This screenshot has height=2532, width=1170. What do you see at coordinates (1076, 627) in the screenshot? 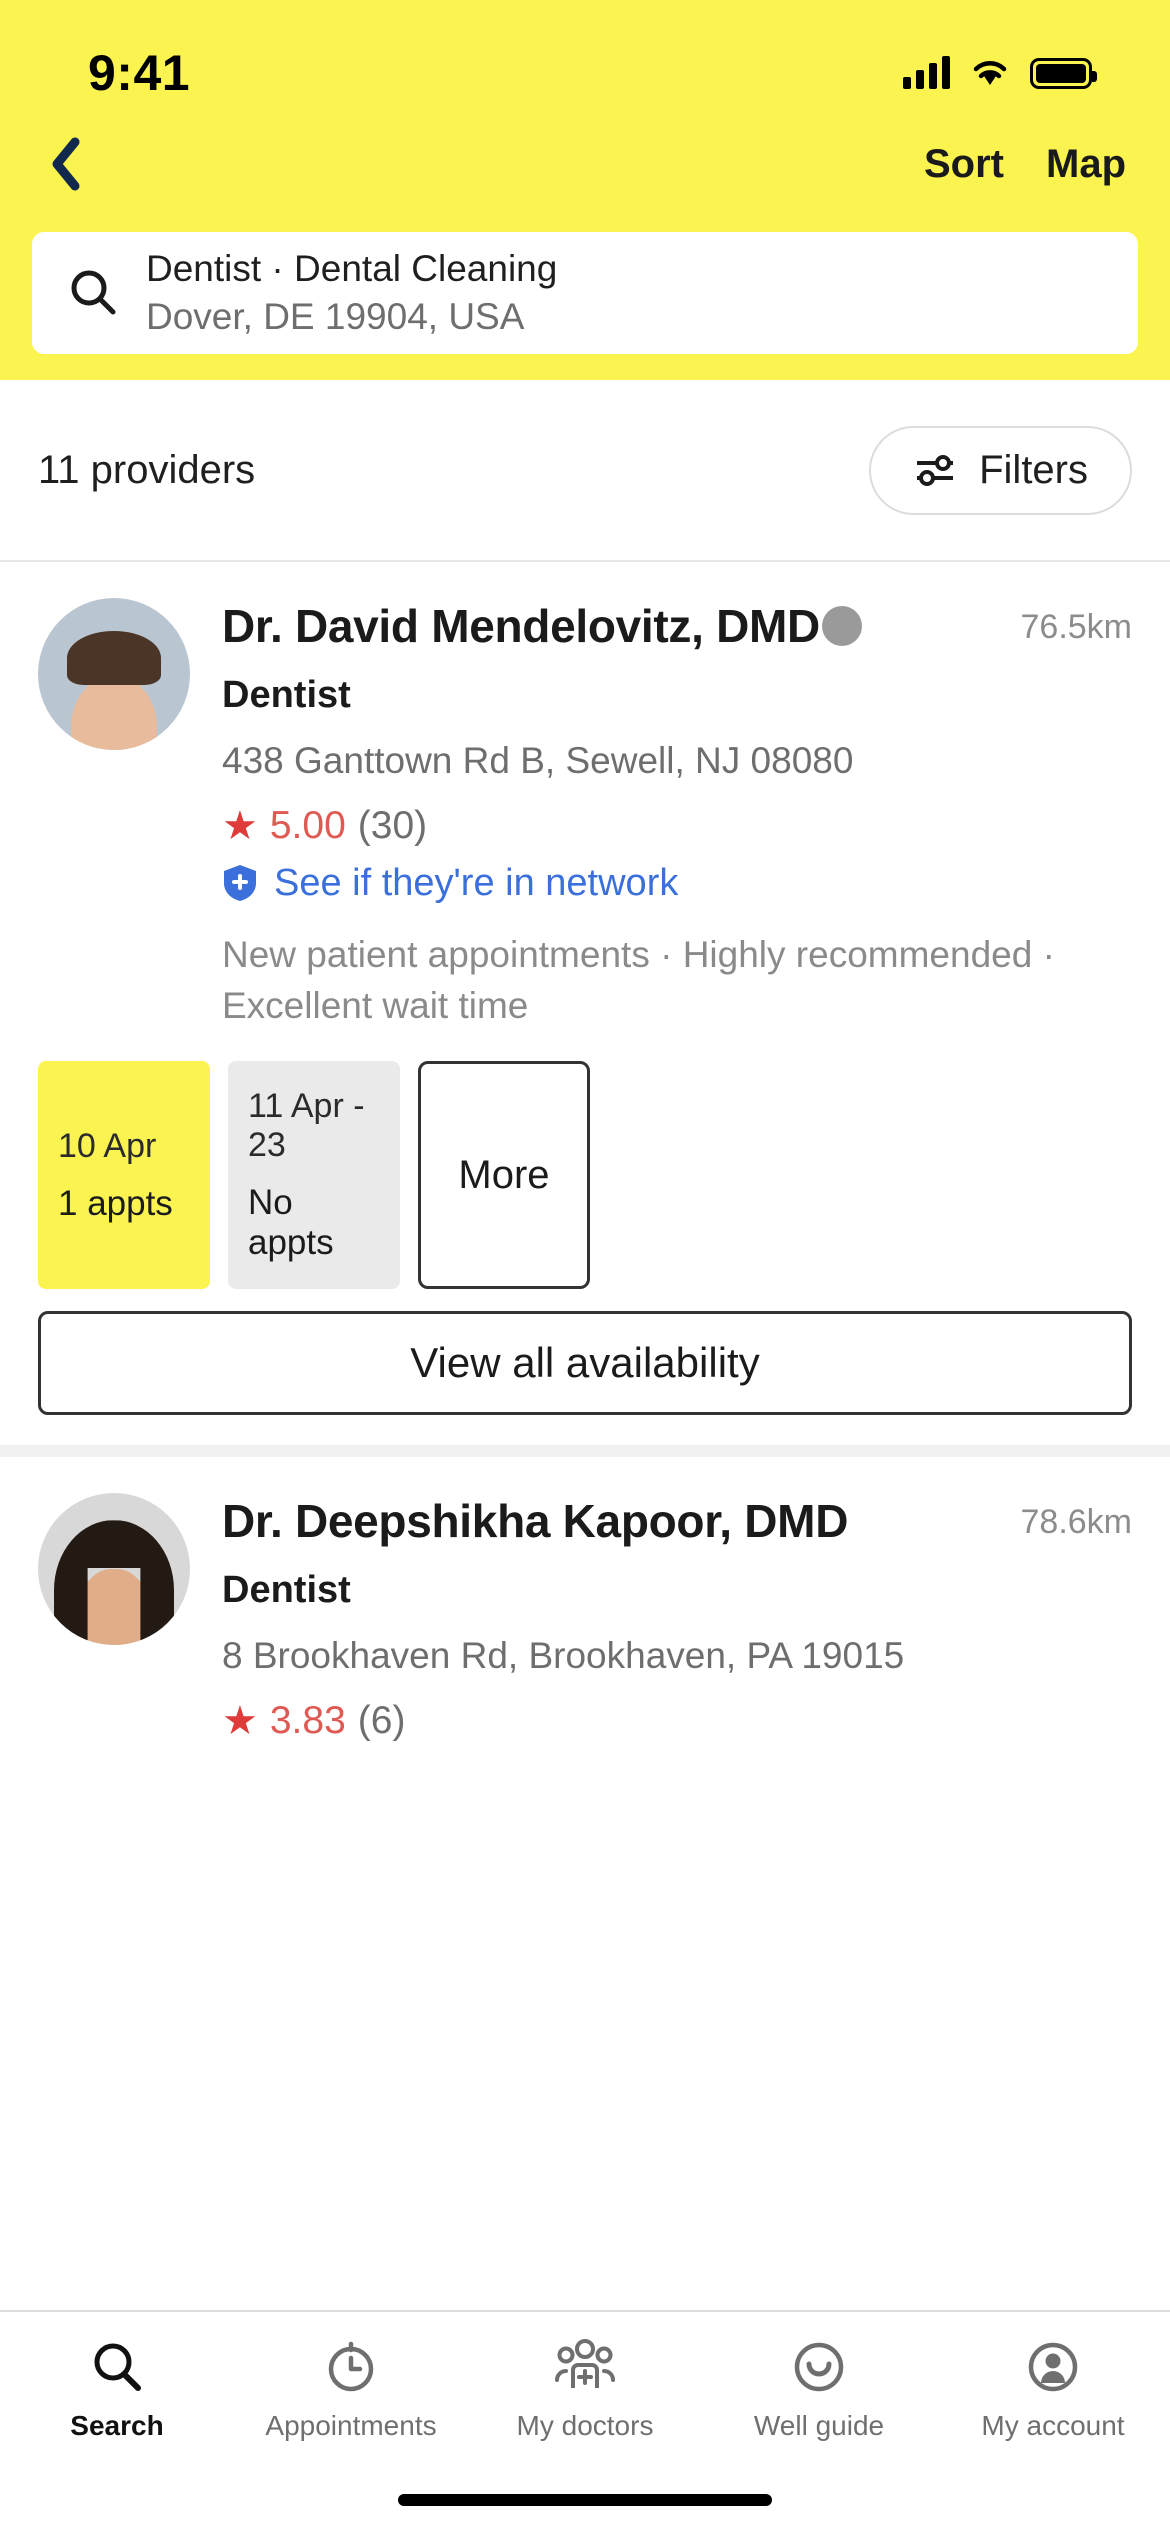
I see `provider-distance: 76.5km` at bounding box center [1076, 627].